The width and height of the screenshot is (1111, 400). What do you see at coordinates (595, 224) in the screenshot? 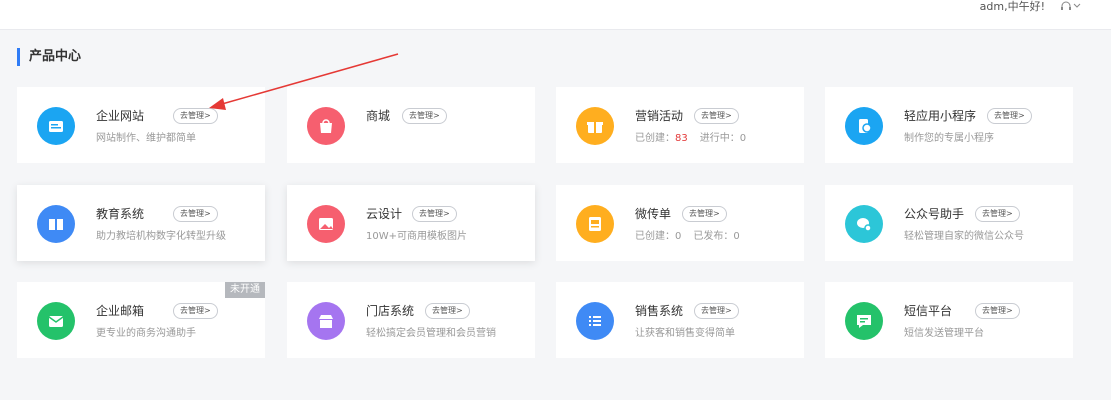
I see `flyer-icon` at bounding box center [595, 224].